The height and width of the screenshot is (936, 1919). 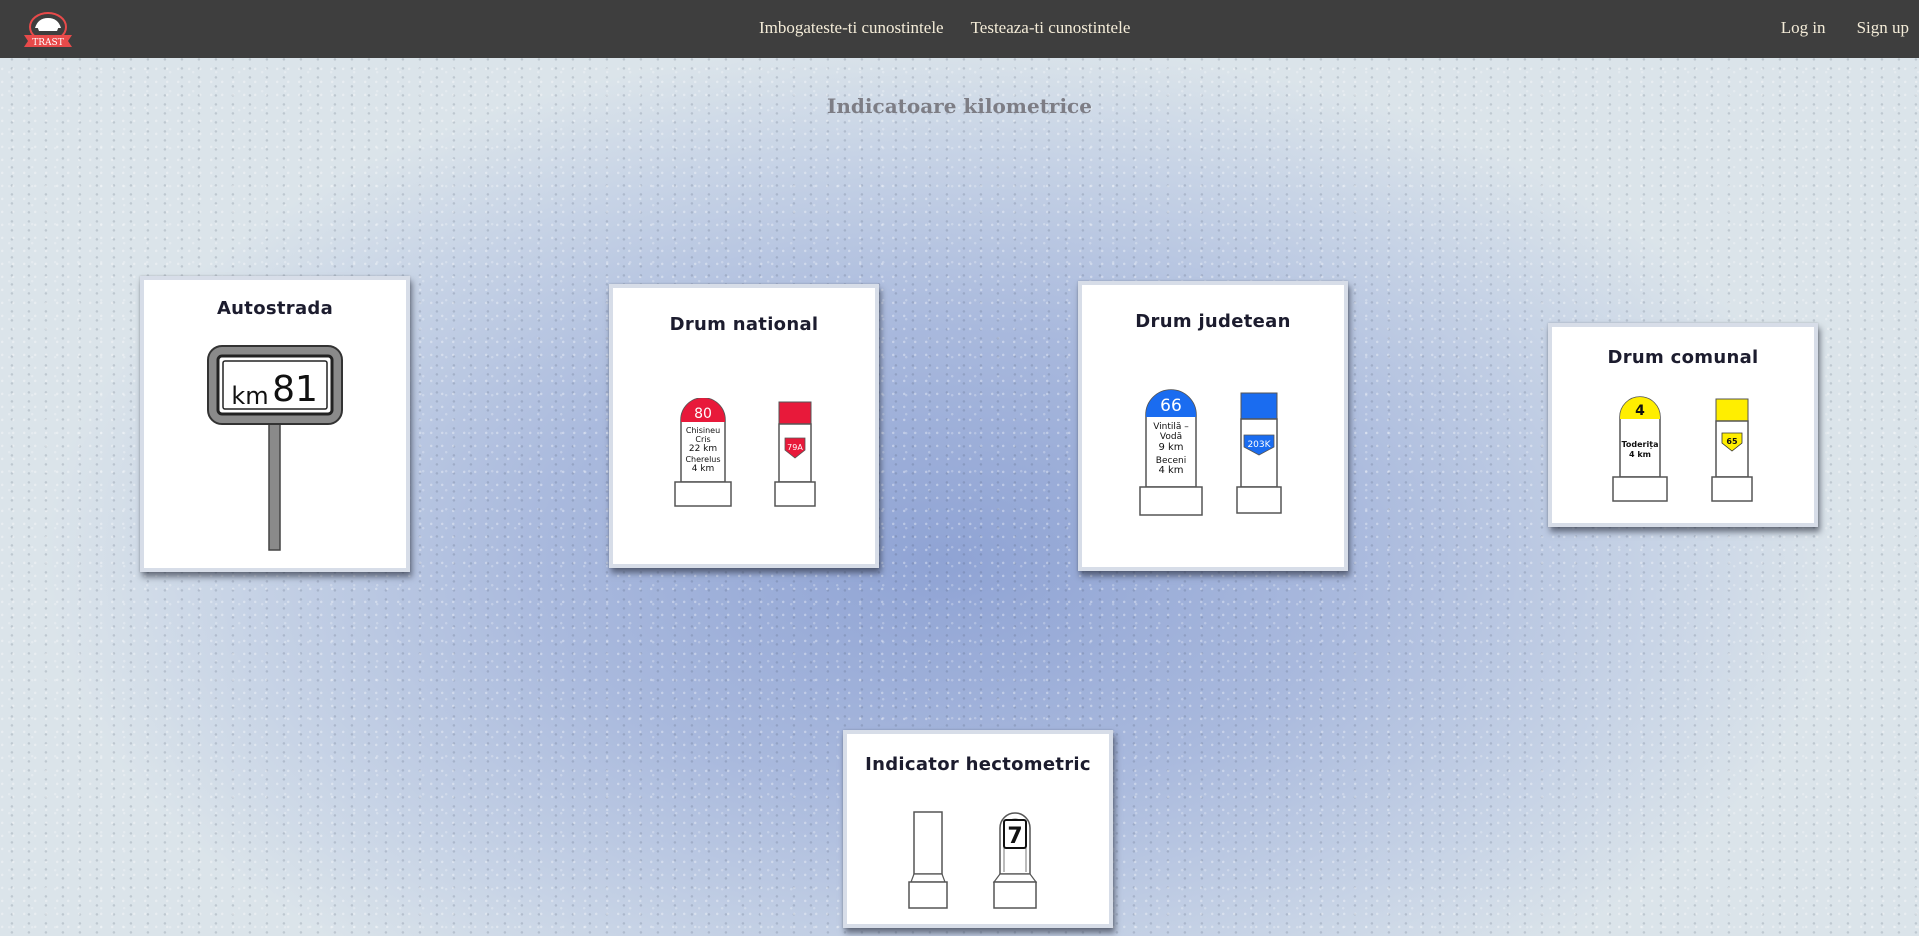 What do you see at coordinates (795, 447) in the screenshot?
I see `road-code: 79A` at bounding box center [795, 447].